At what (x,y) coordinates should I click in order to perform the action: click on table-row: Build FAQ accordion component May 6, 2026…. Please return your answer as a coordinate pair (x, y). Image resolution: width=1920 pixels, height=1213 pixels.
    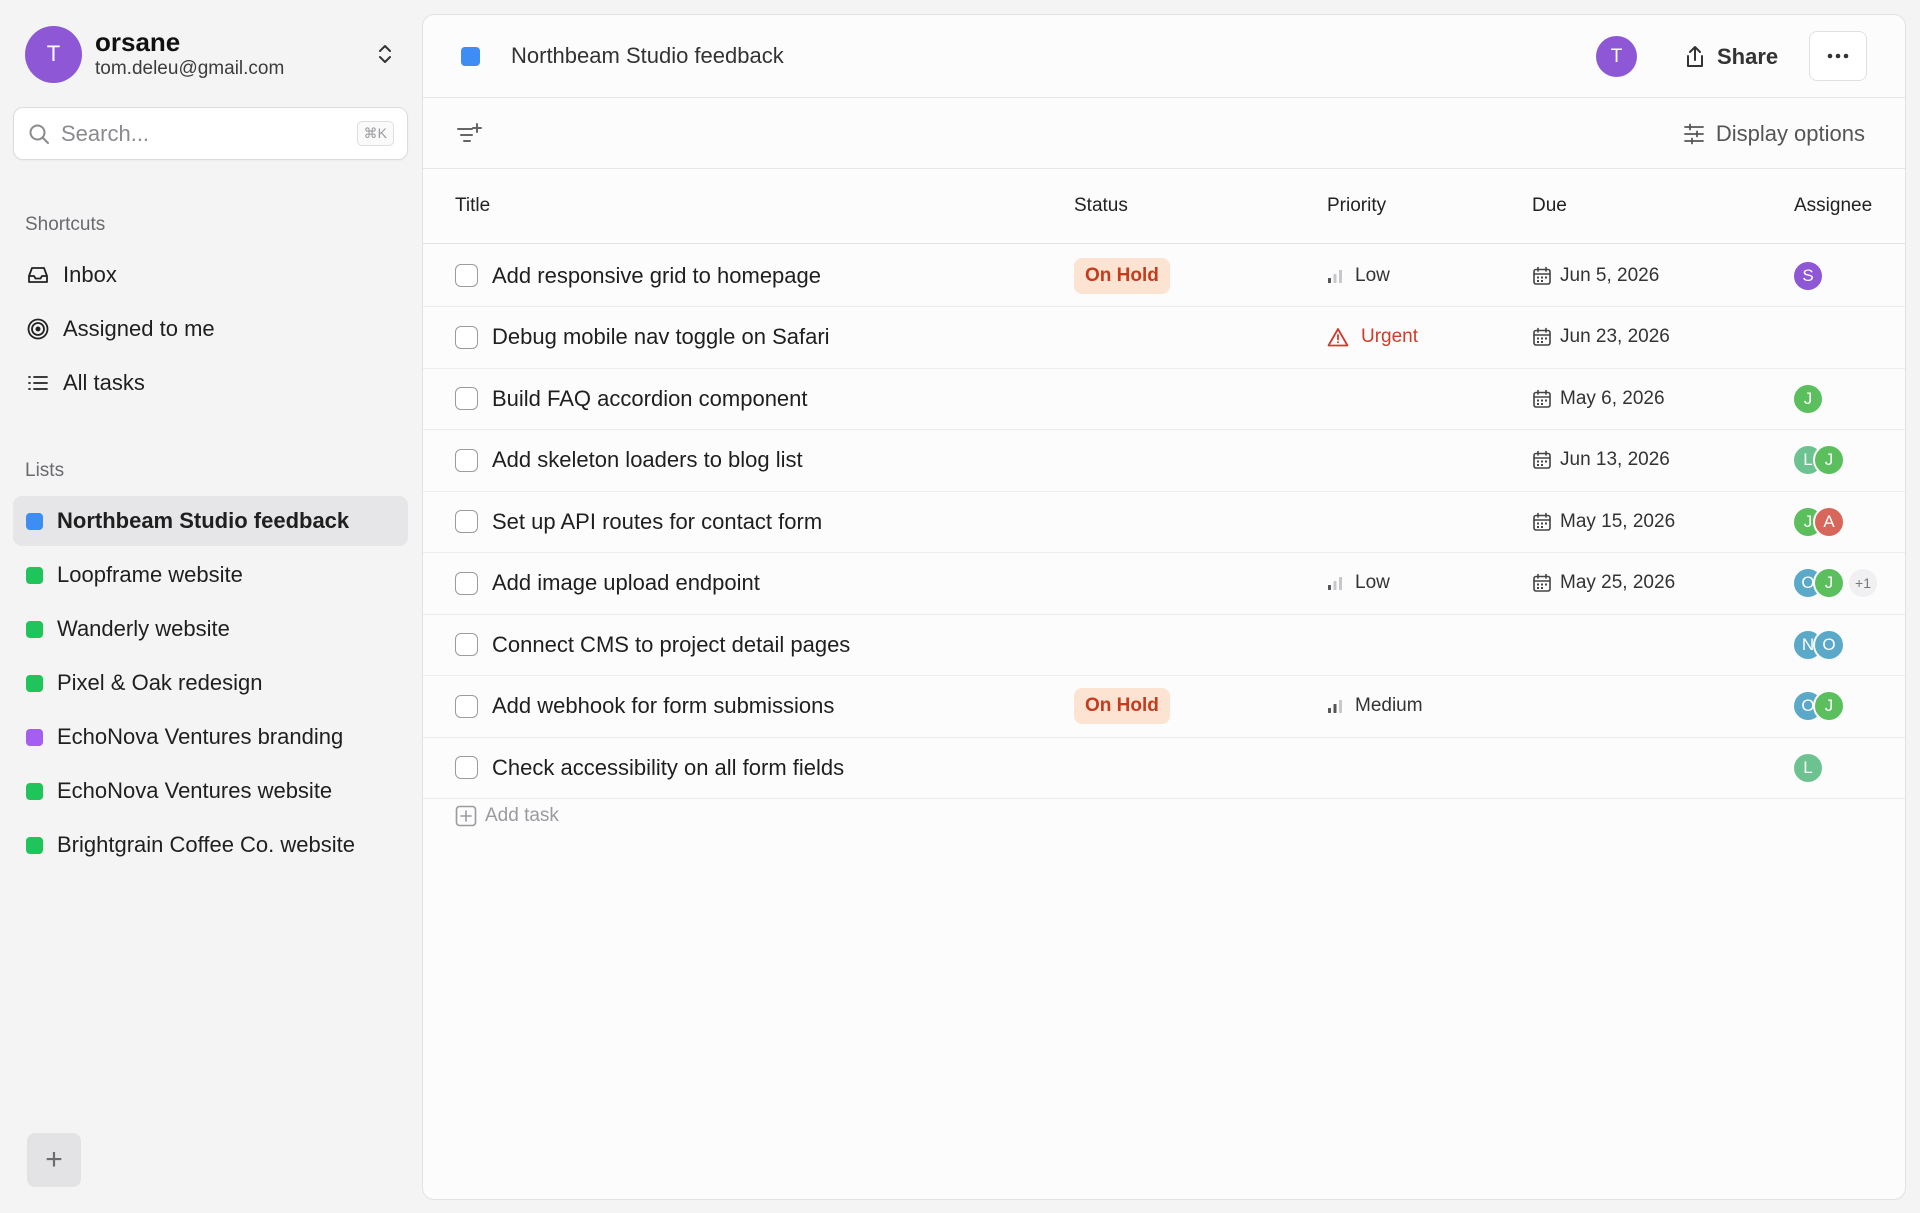
    Looking at the image, I should click on (1164, 399).